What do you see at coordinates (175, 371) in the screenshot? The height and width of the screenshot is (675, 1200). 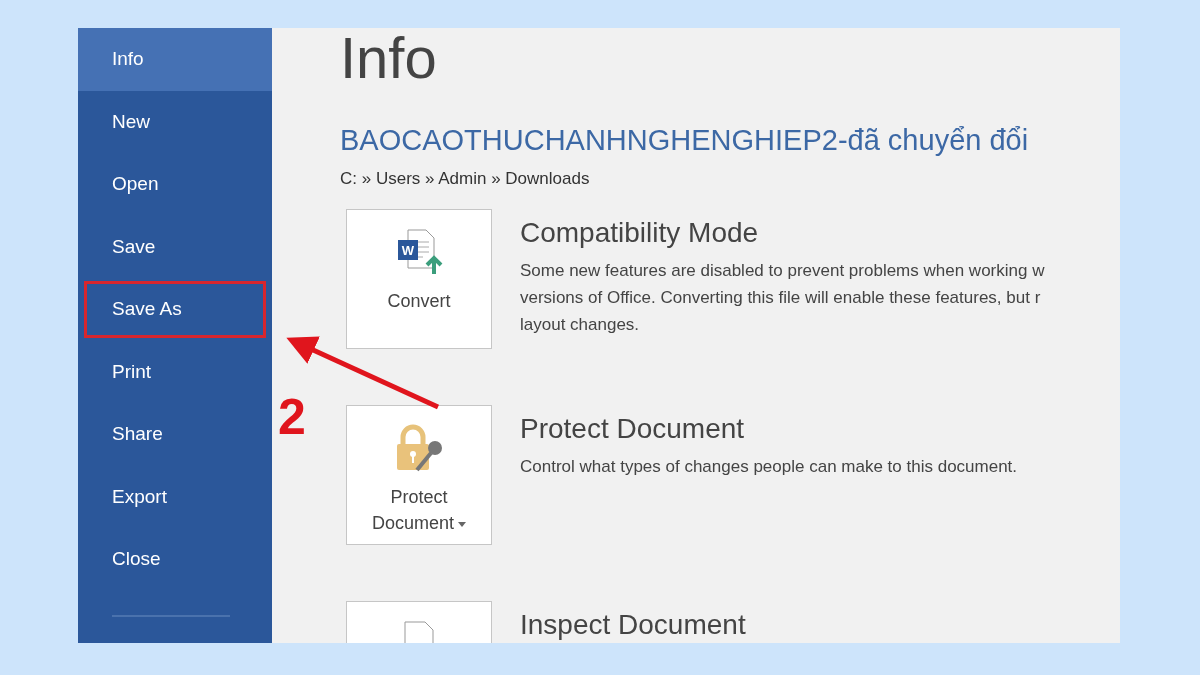 I see `sidebar-item: Print` at bounding box center [175, 371].